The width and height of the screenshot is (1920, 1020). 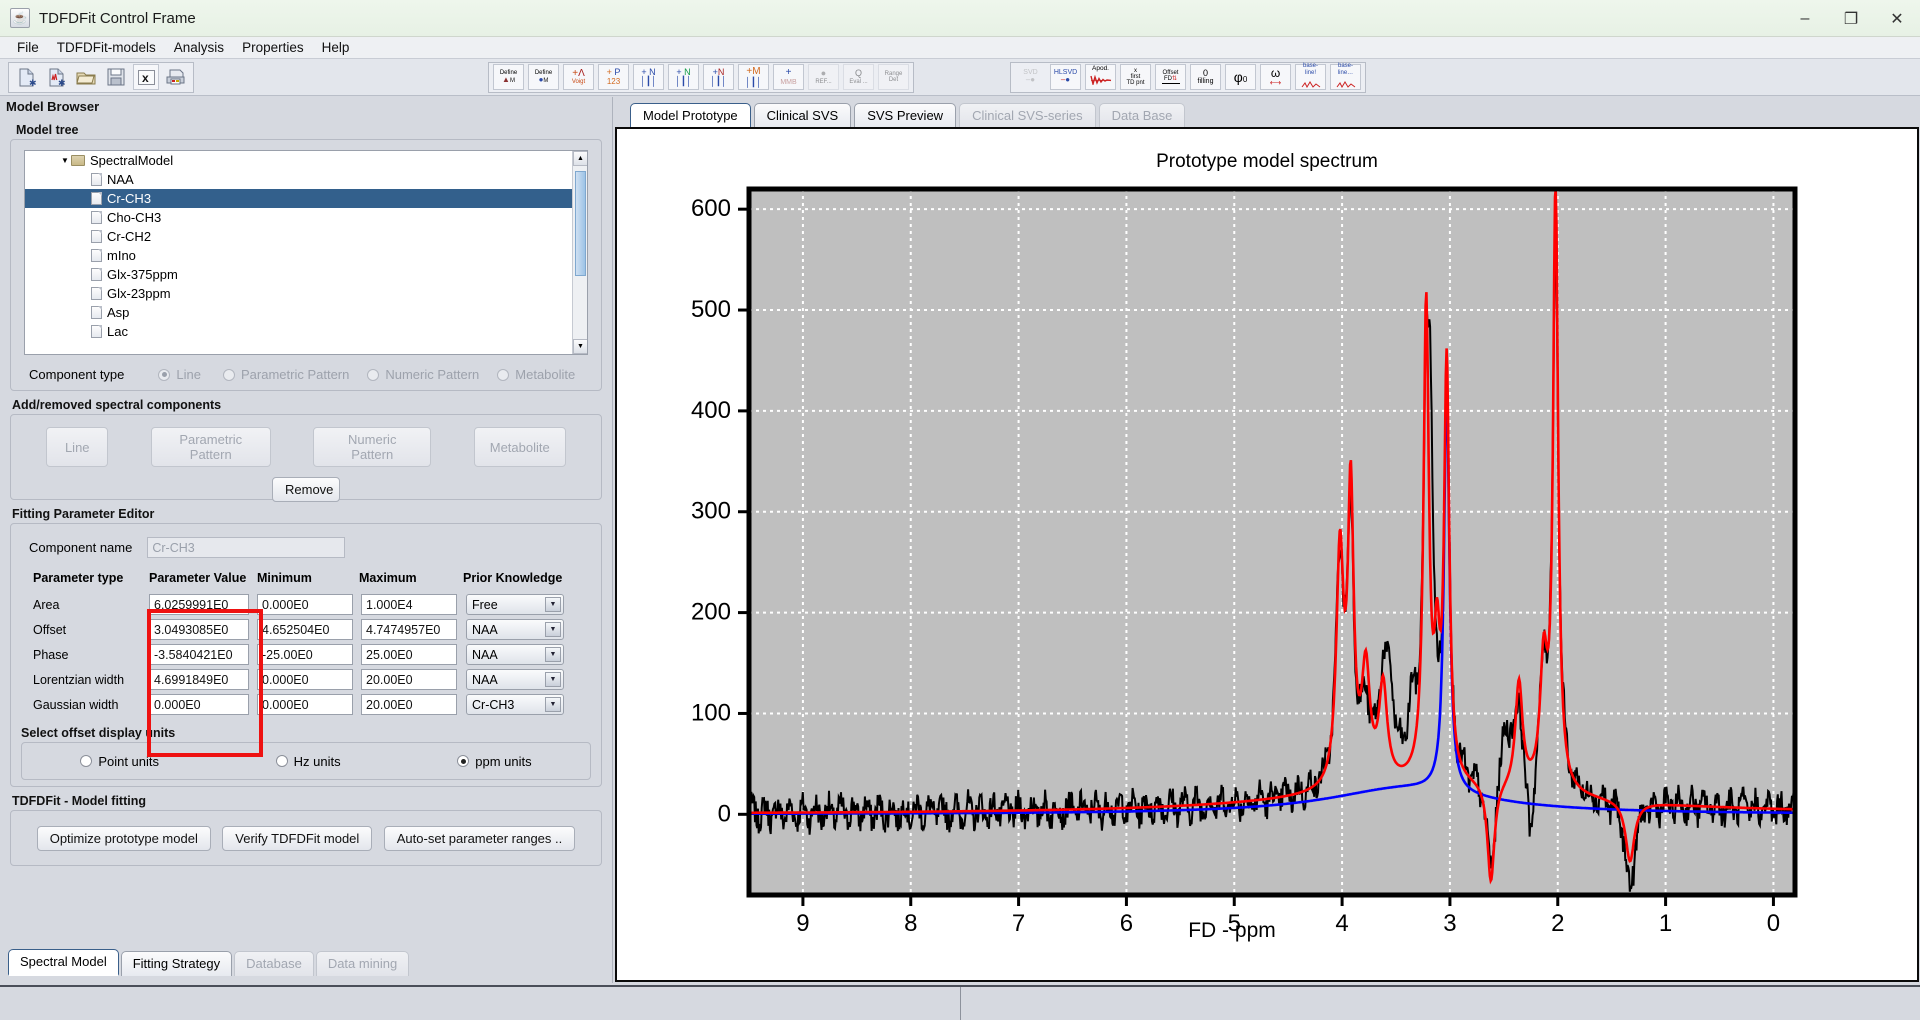 What do you see at coordinates (519, 447) in the screenshot?
I see `add-metabolite-button: Metabolite` at bounding box center [519, 447].